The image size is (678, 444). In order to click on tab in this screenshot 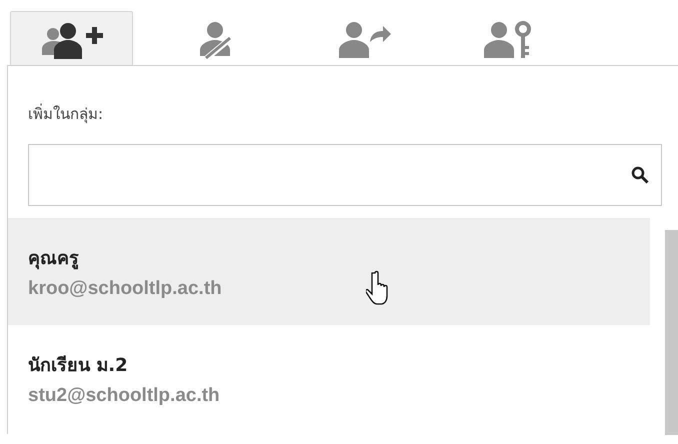, I will do `click(71, 38)`.